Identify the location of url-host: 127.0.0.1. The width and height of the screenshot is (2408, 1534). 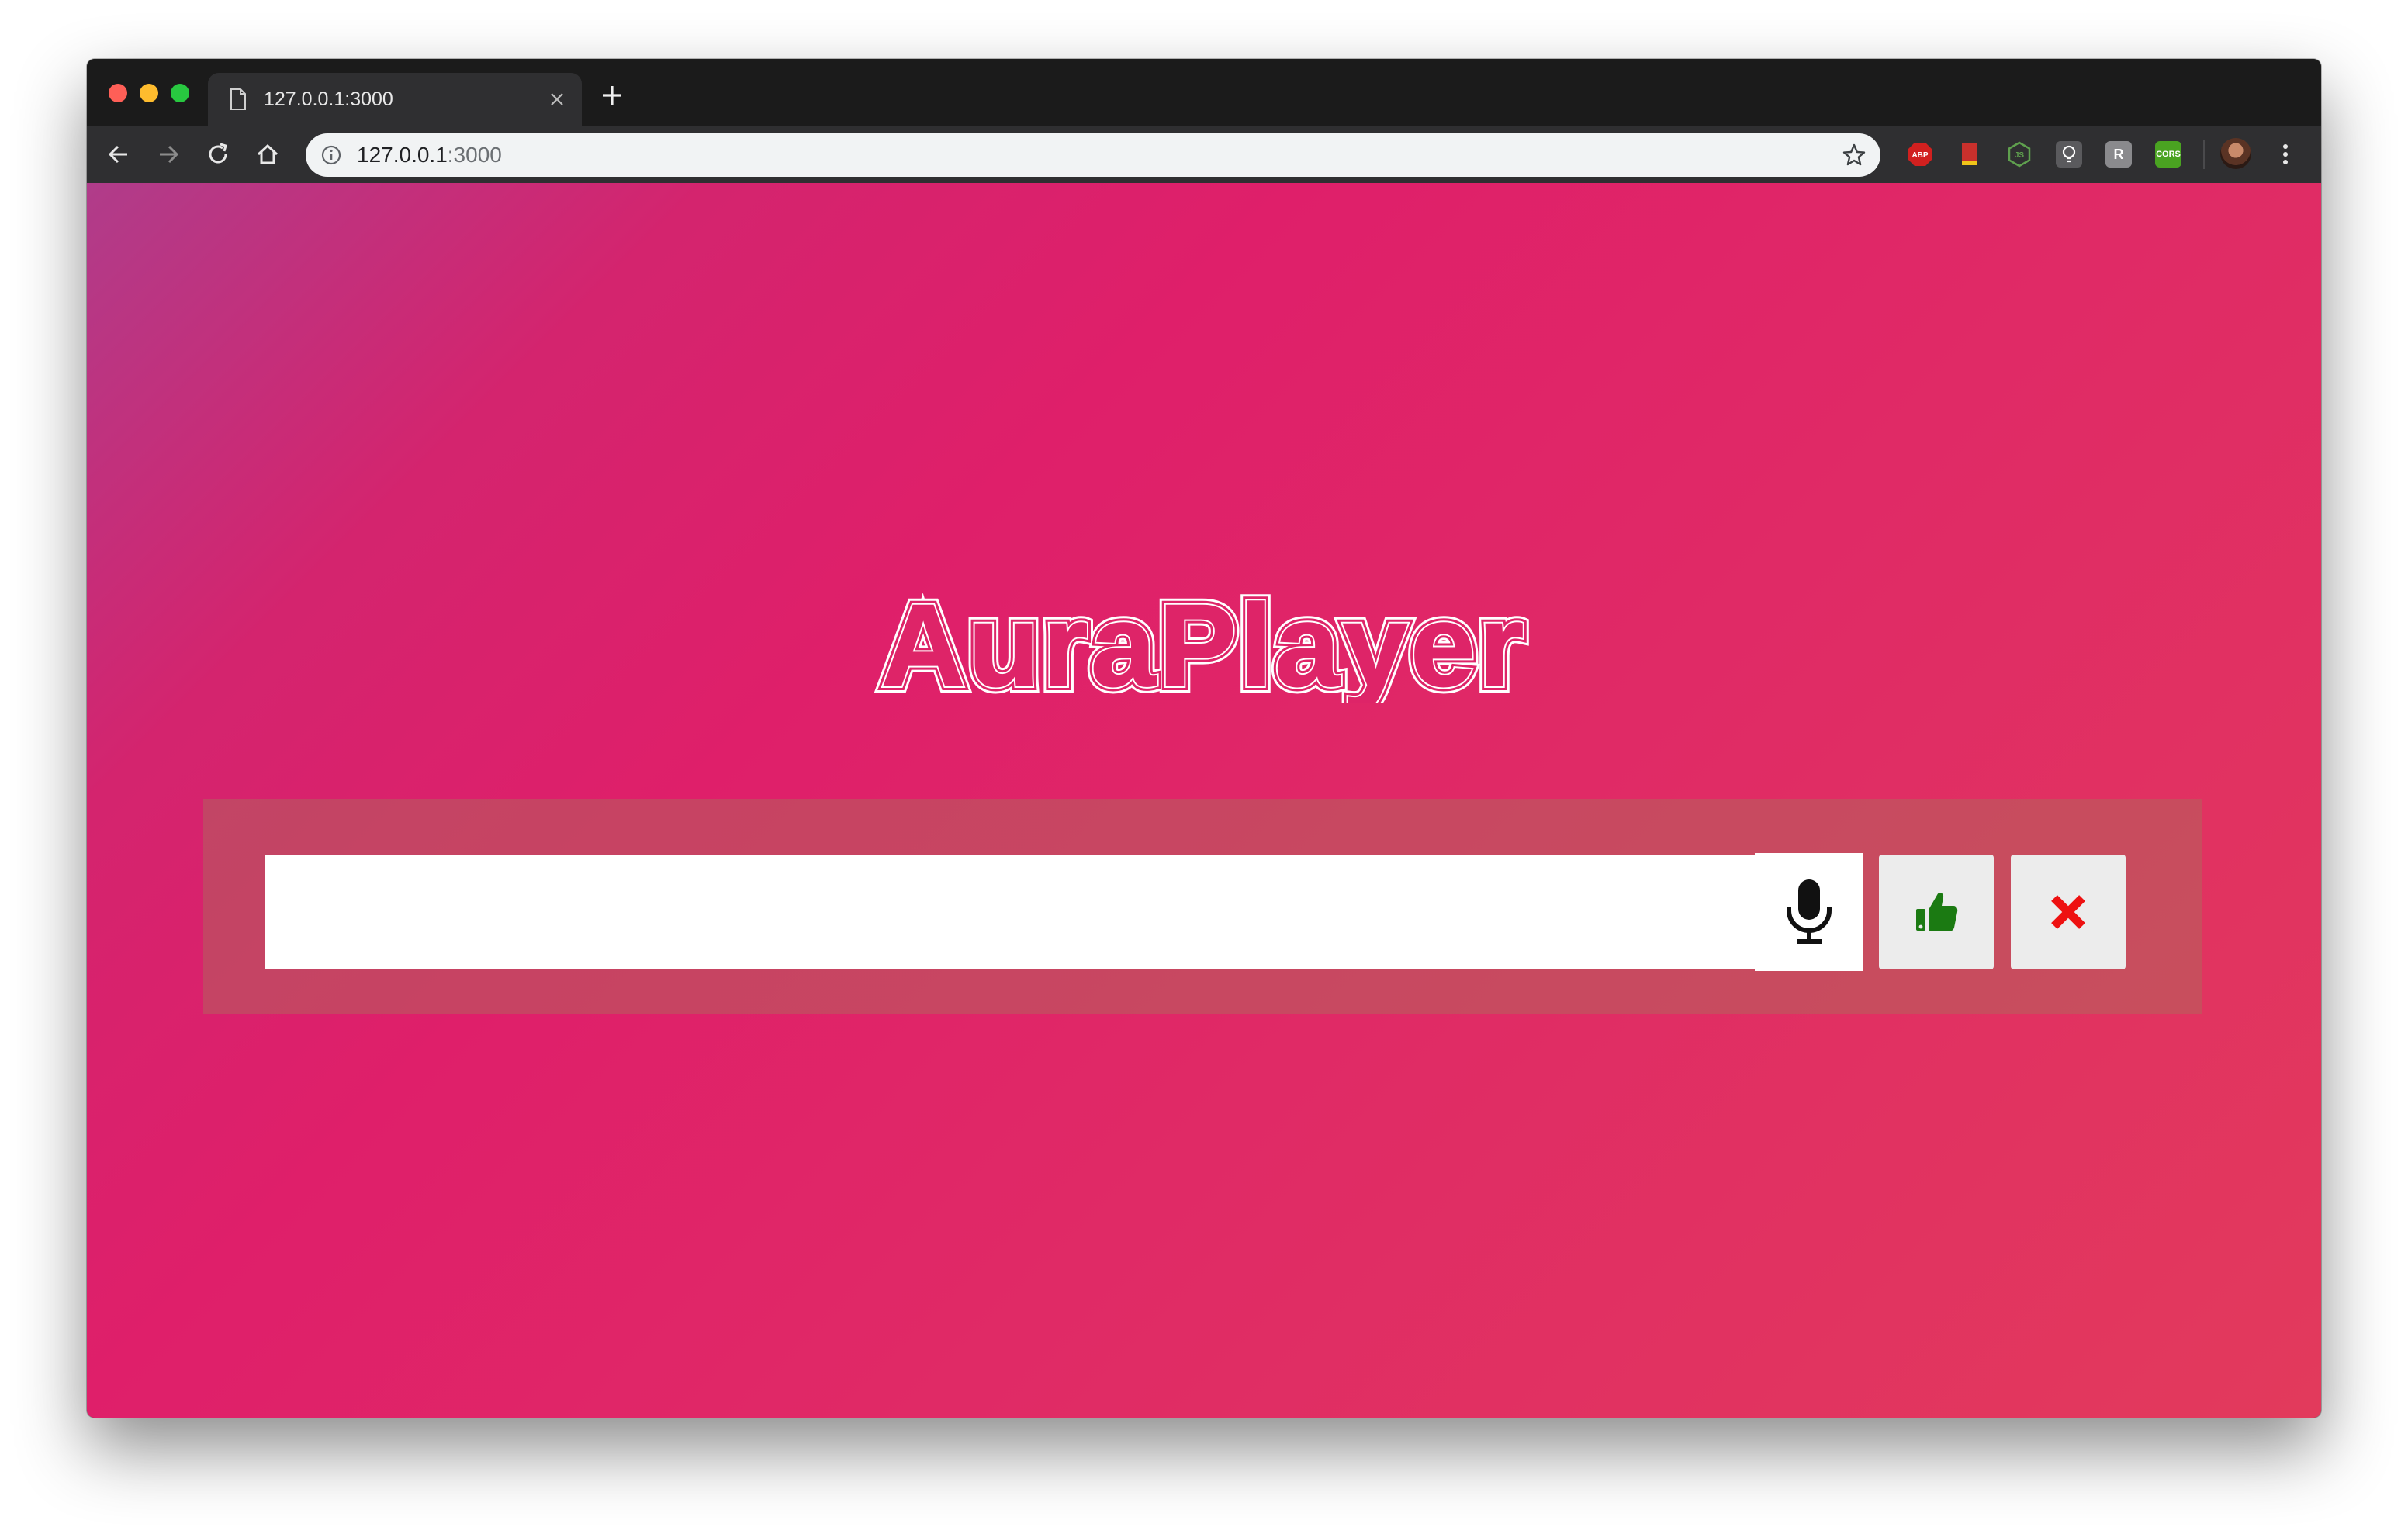
(403, 155).